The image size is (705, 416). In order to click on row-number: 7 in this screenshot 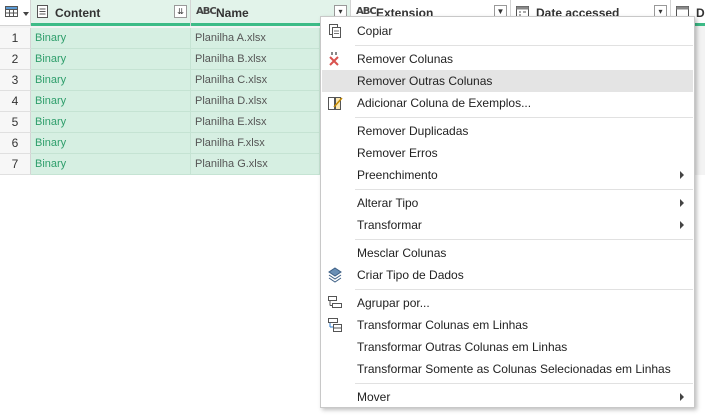, I will do `click(15, 164)`.